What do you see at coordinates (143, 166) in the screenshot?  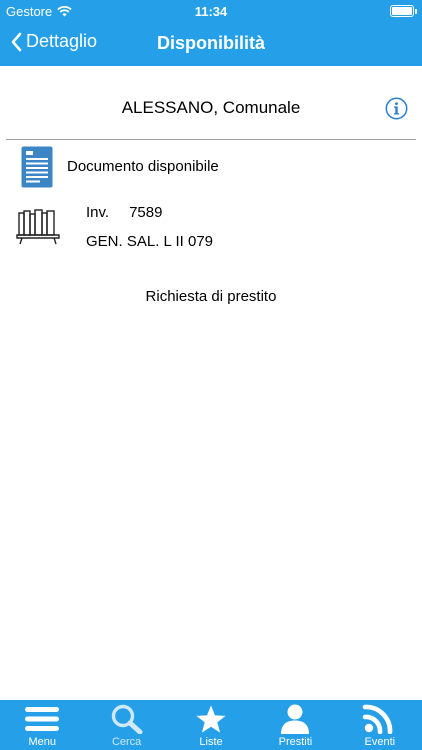 I see `availability-status: Documento disponibile` at bounding box center [143, 166].